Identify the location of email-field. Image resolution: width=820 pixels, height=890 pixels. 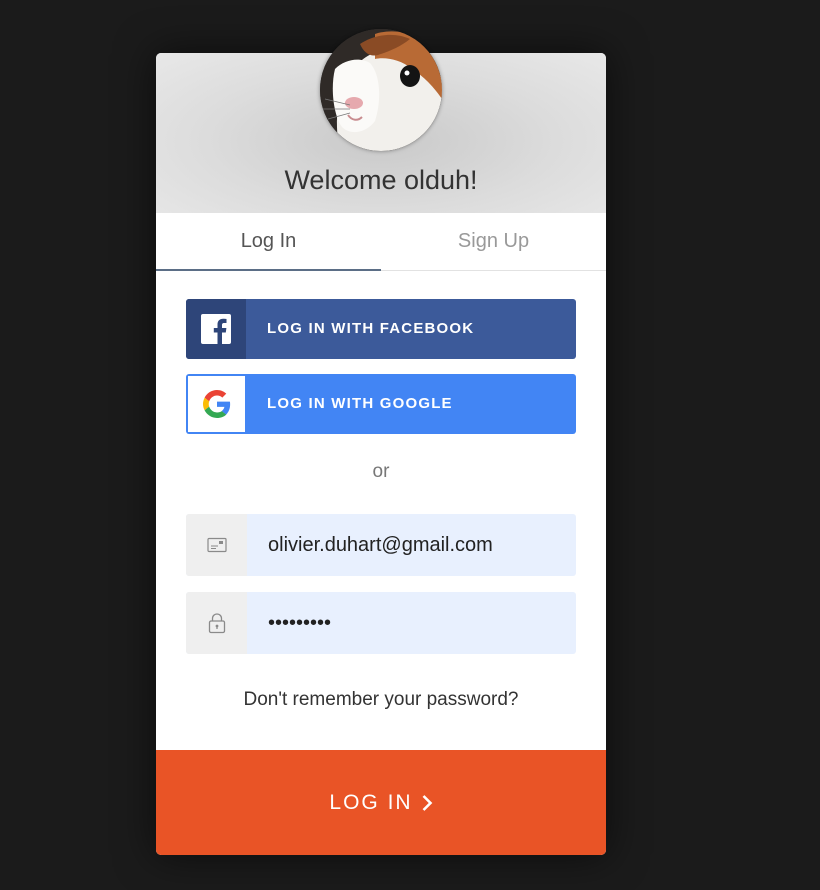
(381, 545).